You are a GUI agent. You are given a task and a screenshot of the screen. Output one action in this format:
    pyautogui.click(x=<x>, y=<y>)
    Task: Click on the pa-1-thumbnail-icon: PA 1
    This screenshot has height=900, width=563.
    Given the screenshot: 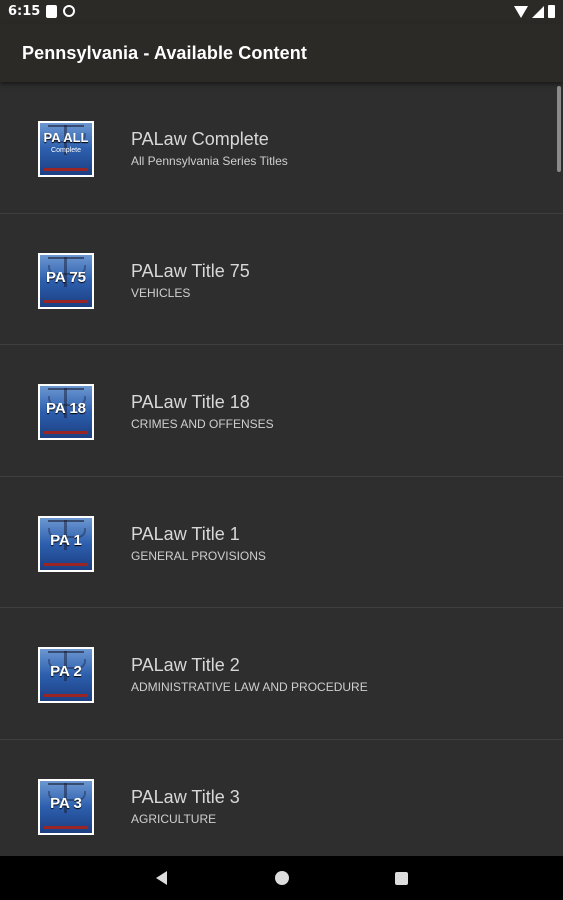 What is the action you would take?
    pyautogui.click(x=66, y=543)
    